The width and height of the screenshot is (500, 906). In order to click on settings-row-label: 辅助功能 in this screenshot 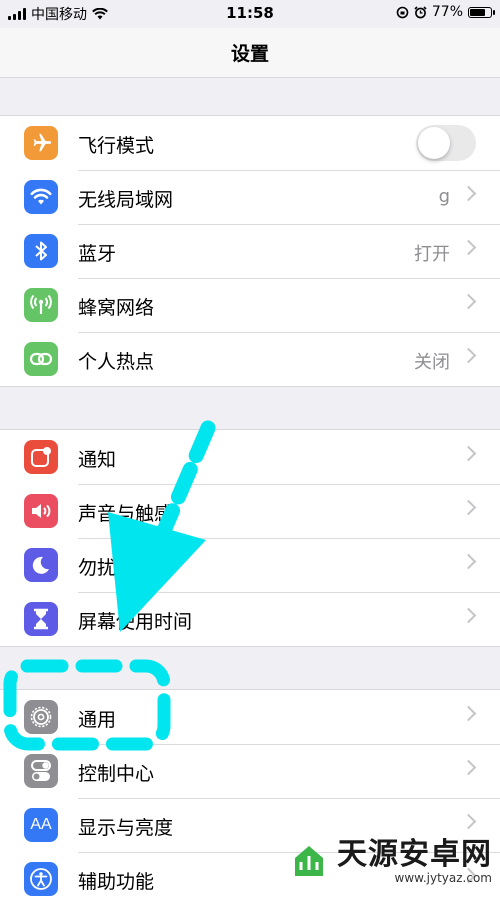, I will do `click(116, 882)`.